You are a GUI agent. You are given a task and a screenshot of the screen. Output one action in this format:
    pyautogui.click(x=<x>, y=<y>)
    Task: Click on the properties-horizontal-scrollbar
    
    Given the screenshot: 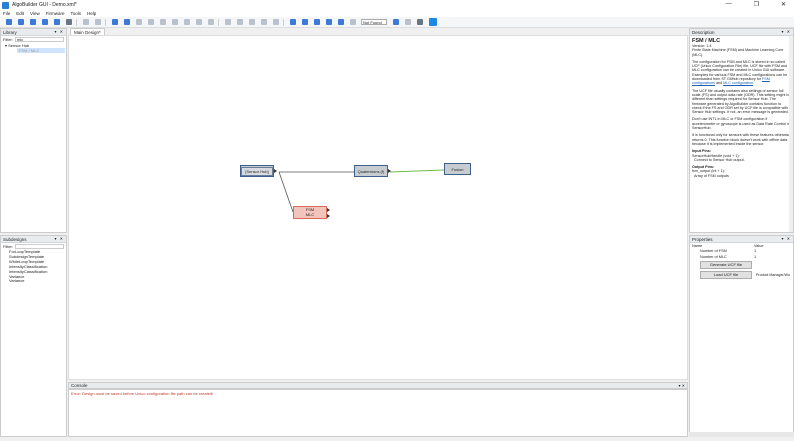 What is the action you would take?
    pyautogui.click(x=741, y=434)
    